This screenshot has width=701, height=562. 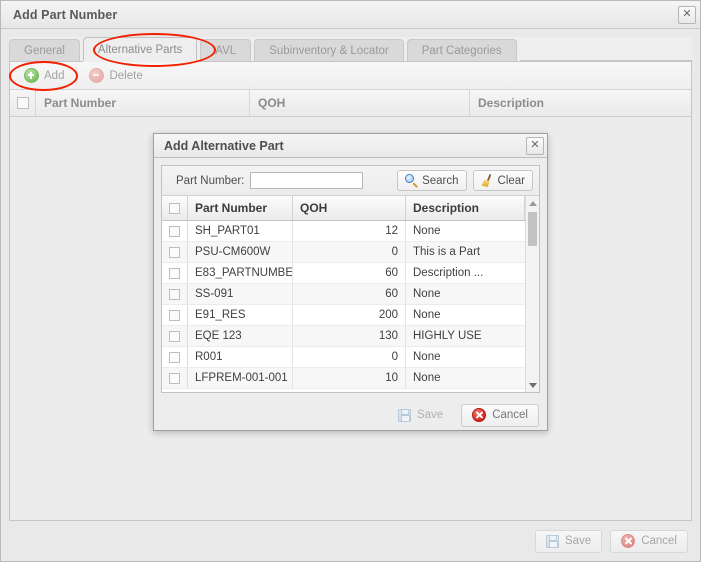 What do you see at coordinates (224, 145) in the screenshot?
I see `dialog-title: Add Alternative Part` at bounding box center [224, 145].